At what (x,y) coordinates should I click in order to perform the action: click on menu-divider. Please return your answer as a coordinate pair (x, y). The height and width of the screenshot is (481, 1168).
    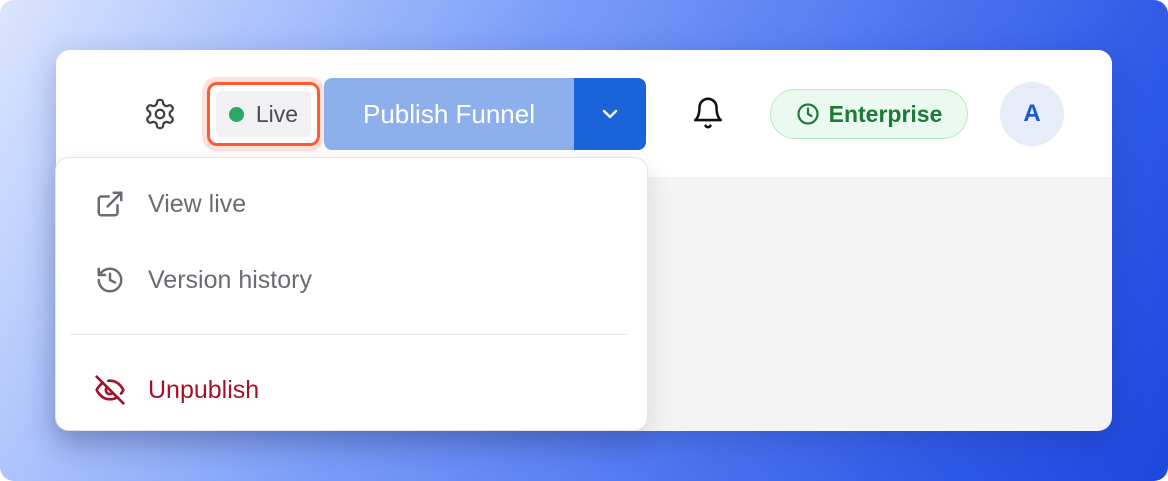
    Looking at the image, I should click on (348, 334).